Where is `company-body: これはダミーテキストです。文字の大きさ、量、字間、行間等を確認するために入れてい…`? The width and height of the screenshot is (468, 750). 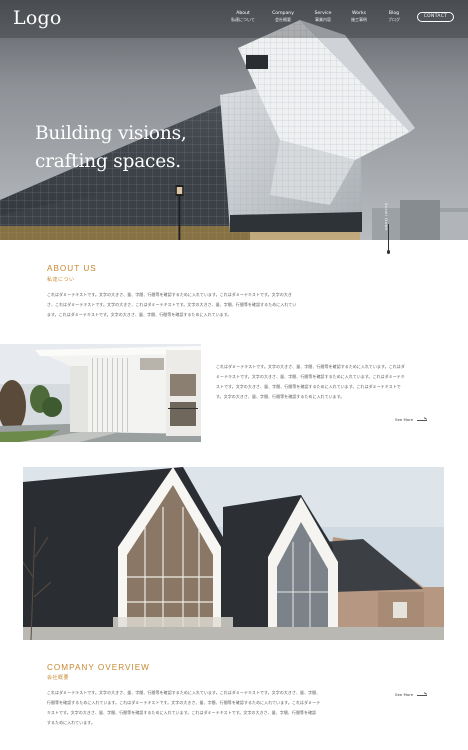
company-body: これはダミーテキストです。文字の大きさ、量、字間、行間等を確認するために入れてい… is located at coordinates (197, 708).